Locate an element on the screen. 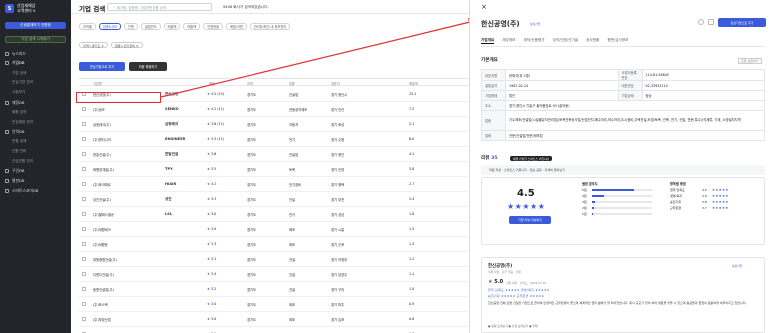 The width and height of the screenshot is (773, 333). sidebar-item: 인원 관리 is located at coordinates (40, 151).